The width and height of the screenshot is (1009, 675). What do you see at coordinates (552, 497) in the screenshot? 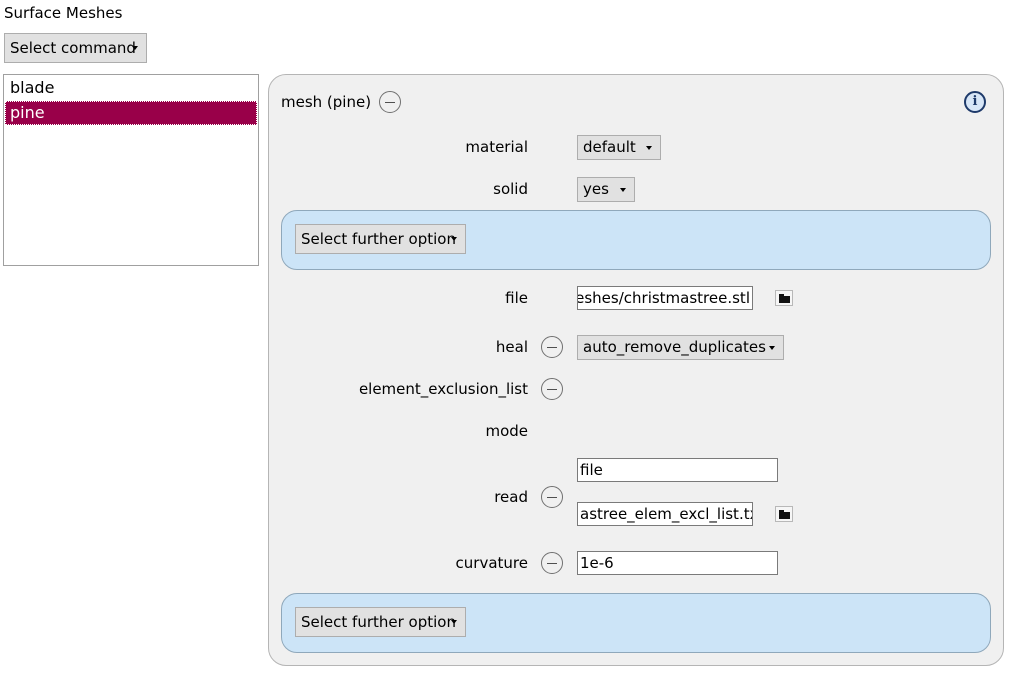
I see `remove-read-button` at bounding box center [552, 497].